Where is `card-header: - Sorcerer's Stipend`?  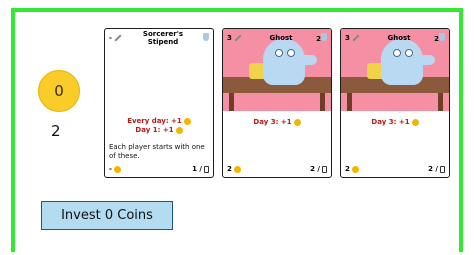
card-header: - Sorcerer's Stipend is located at coordinates (159, 38).